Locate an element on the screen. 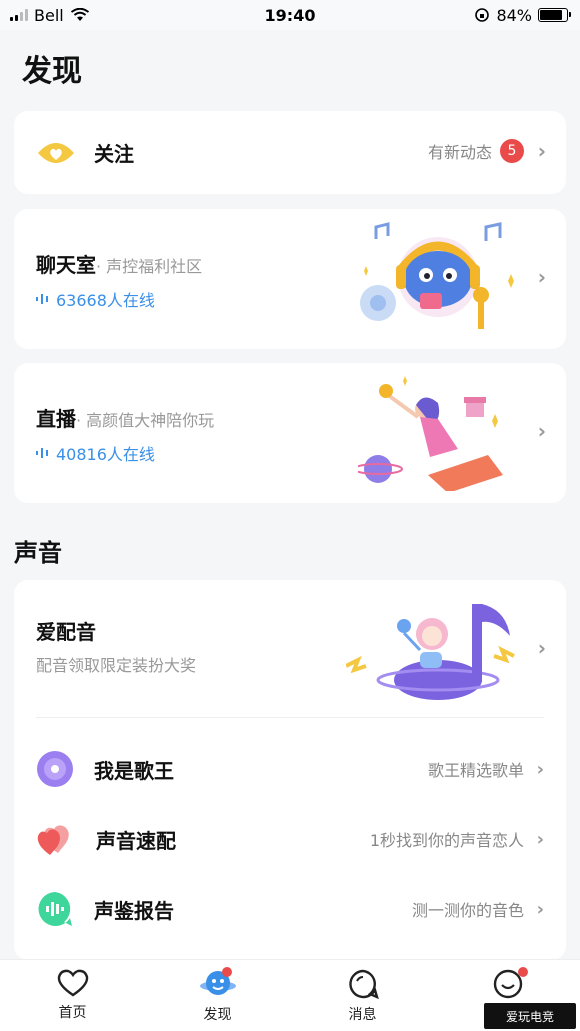 This screenshot has height=1031, width=580. dubbing-subtitle: 配音领取限定装扮大奖 is located at coordinates (116, 665).